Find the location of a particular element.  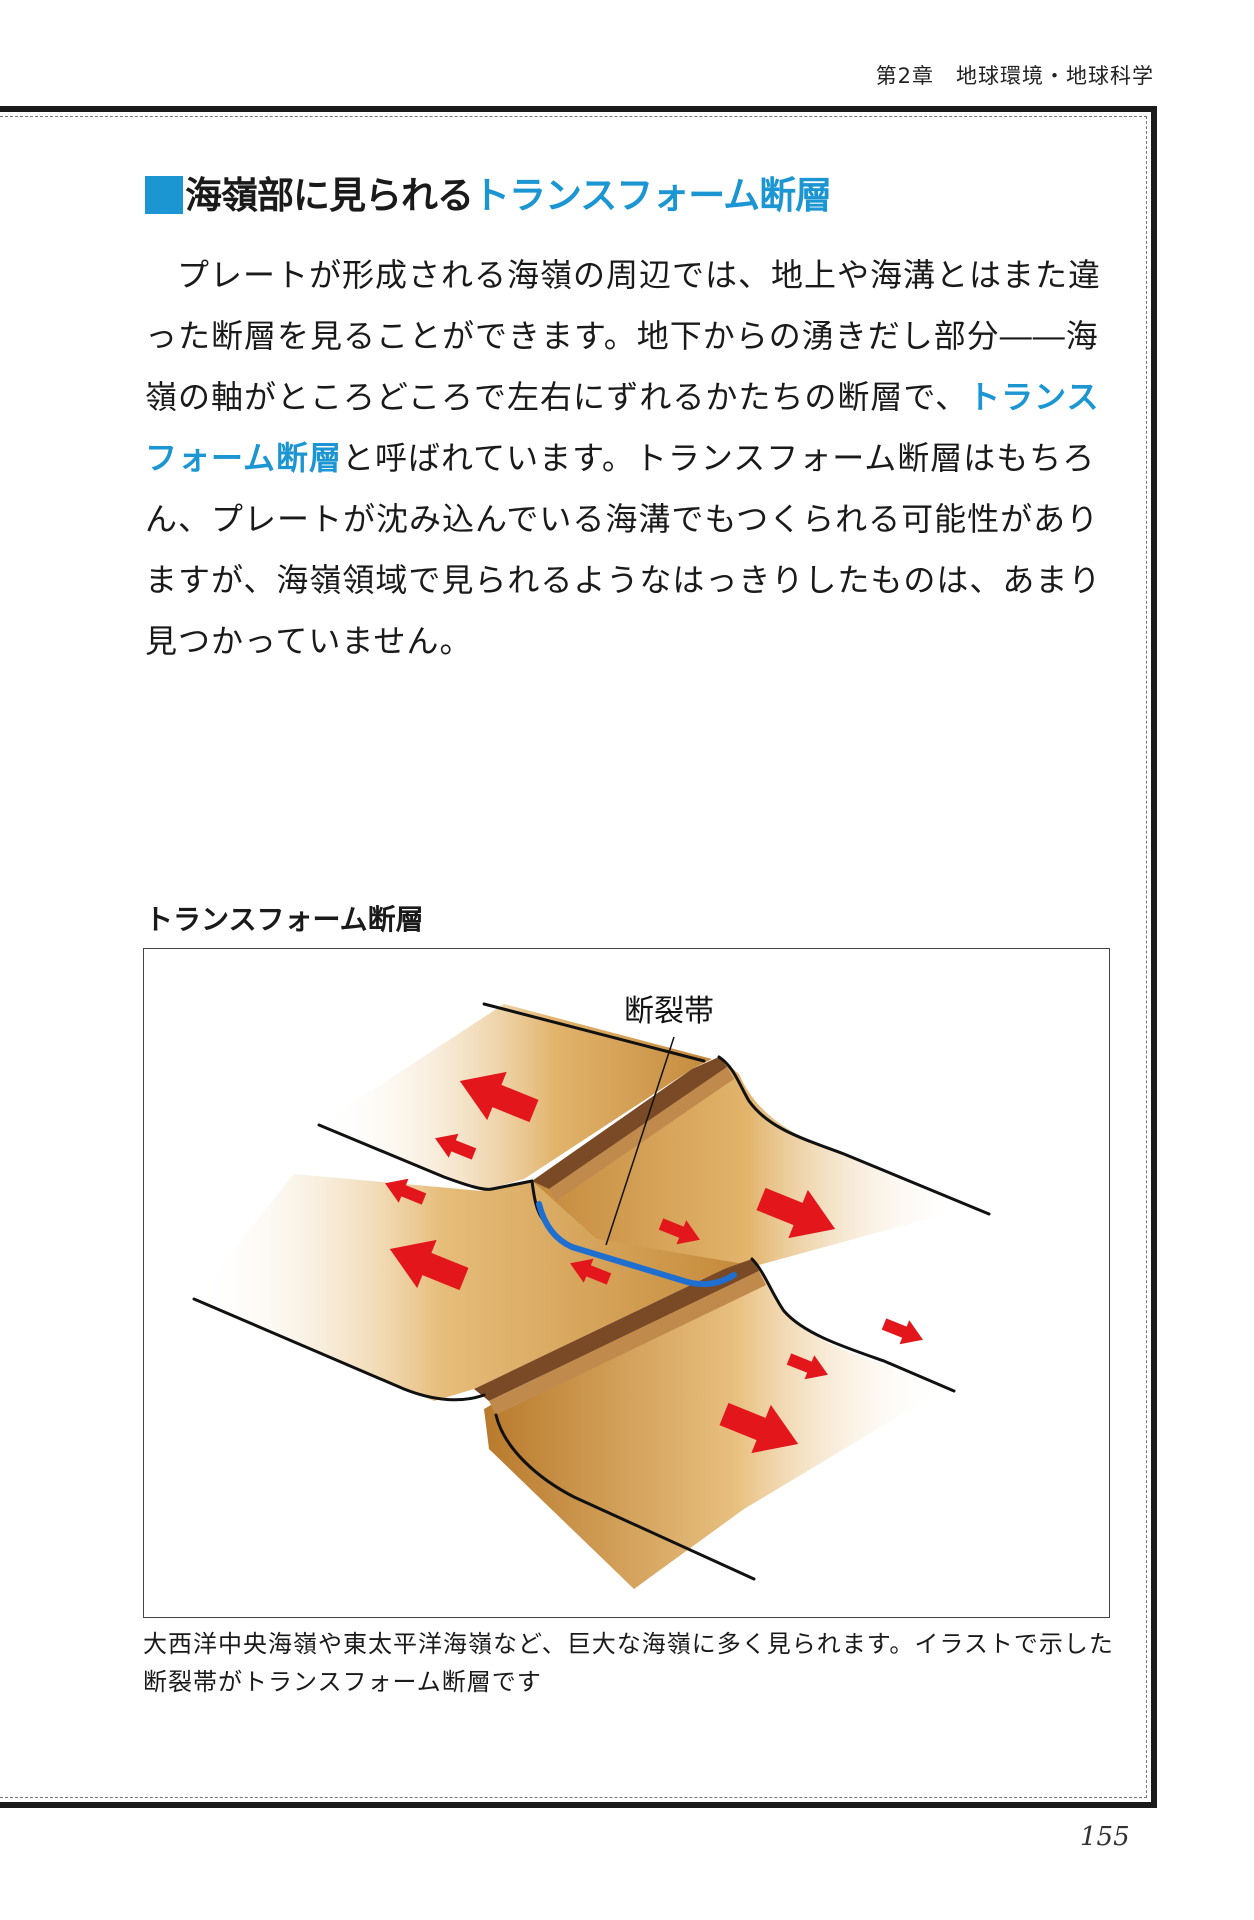

heading-text: 海嶺部に見られる is located at coordinates (329, 195).